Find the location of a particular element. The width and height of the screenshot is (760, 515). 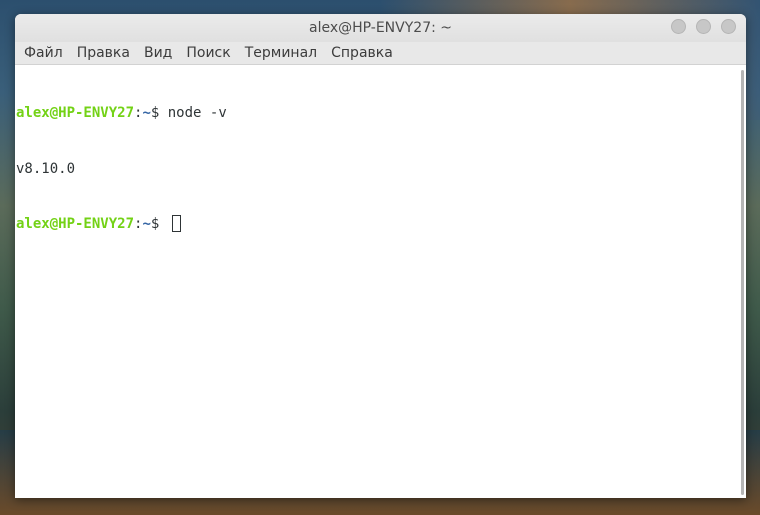

menu-terminal: Терминал is located at coordinates (281, 53).